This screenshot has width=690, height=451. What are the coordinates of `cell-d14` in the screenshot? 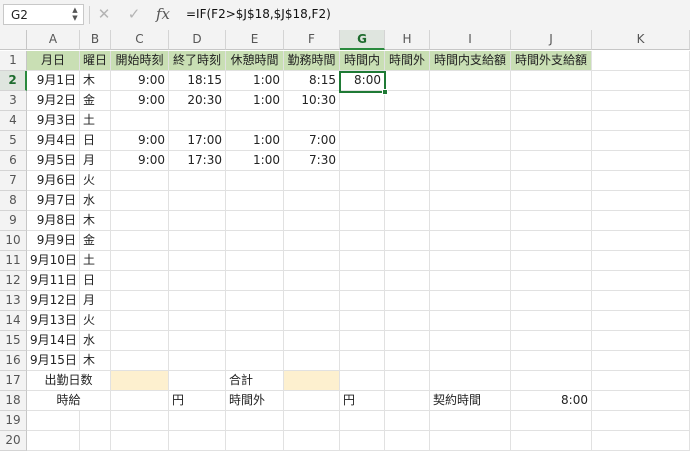 It's located at (197, 321).